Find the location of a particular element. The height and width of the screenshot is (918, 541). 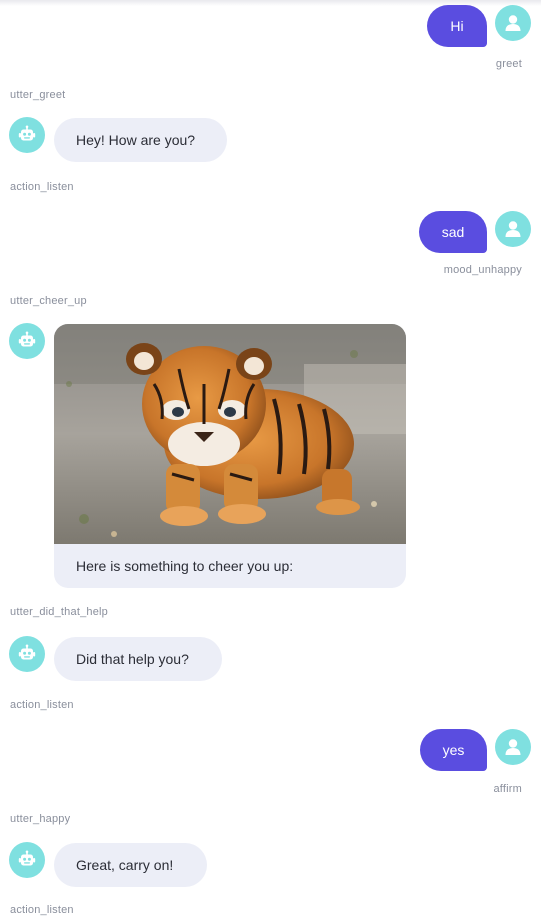

bot-message-text: Hey! How are you? is located at coordinates (136, 140).